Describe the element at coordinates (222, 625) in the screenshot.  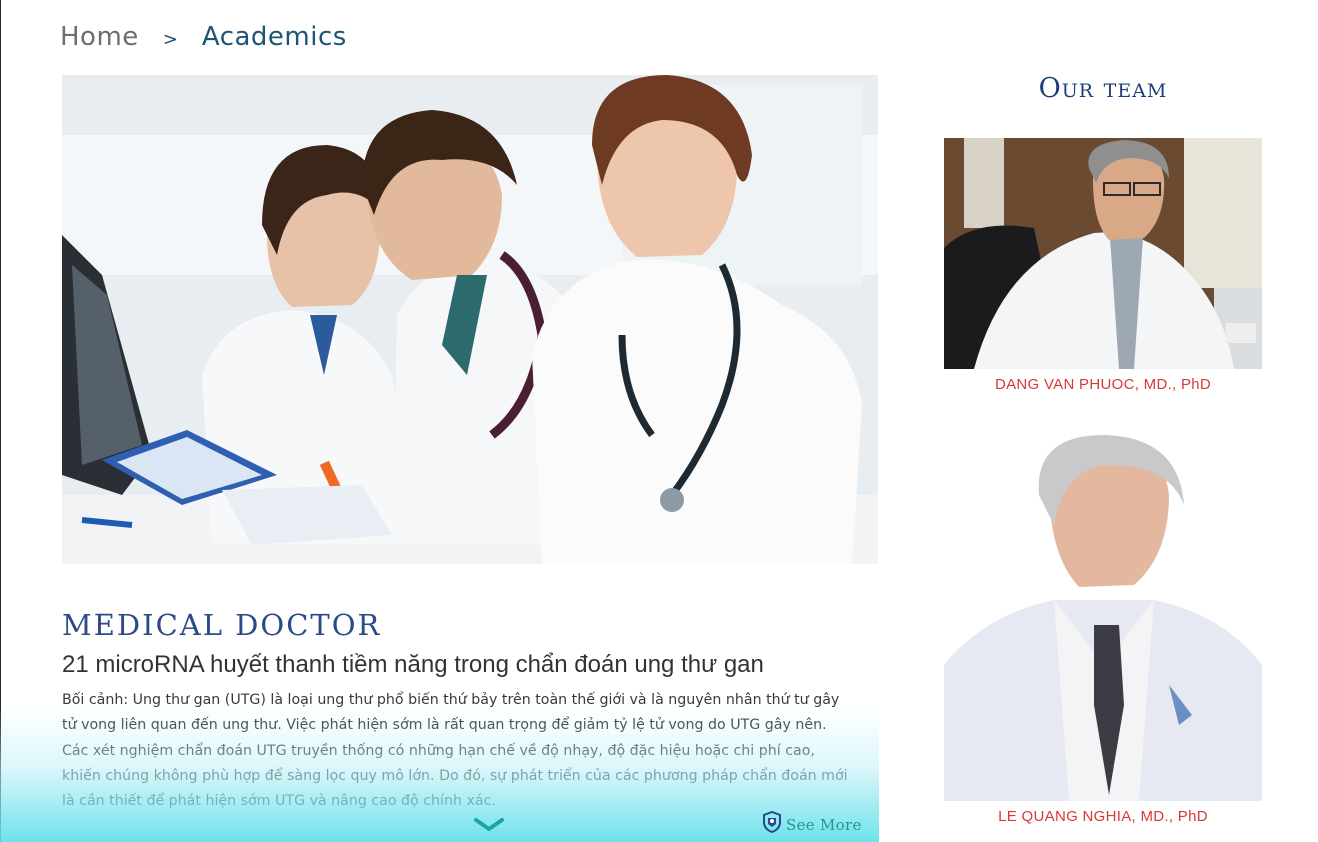
I see `article-category: MEDICAL DOCTOR` at that location.